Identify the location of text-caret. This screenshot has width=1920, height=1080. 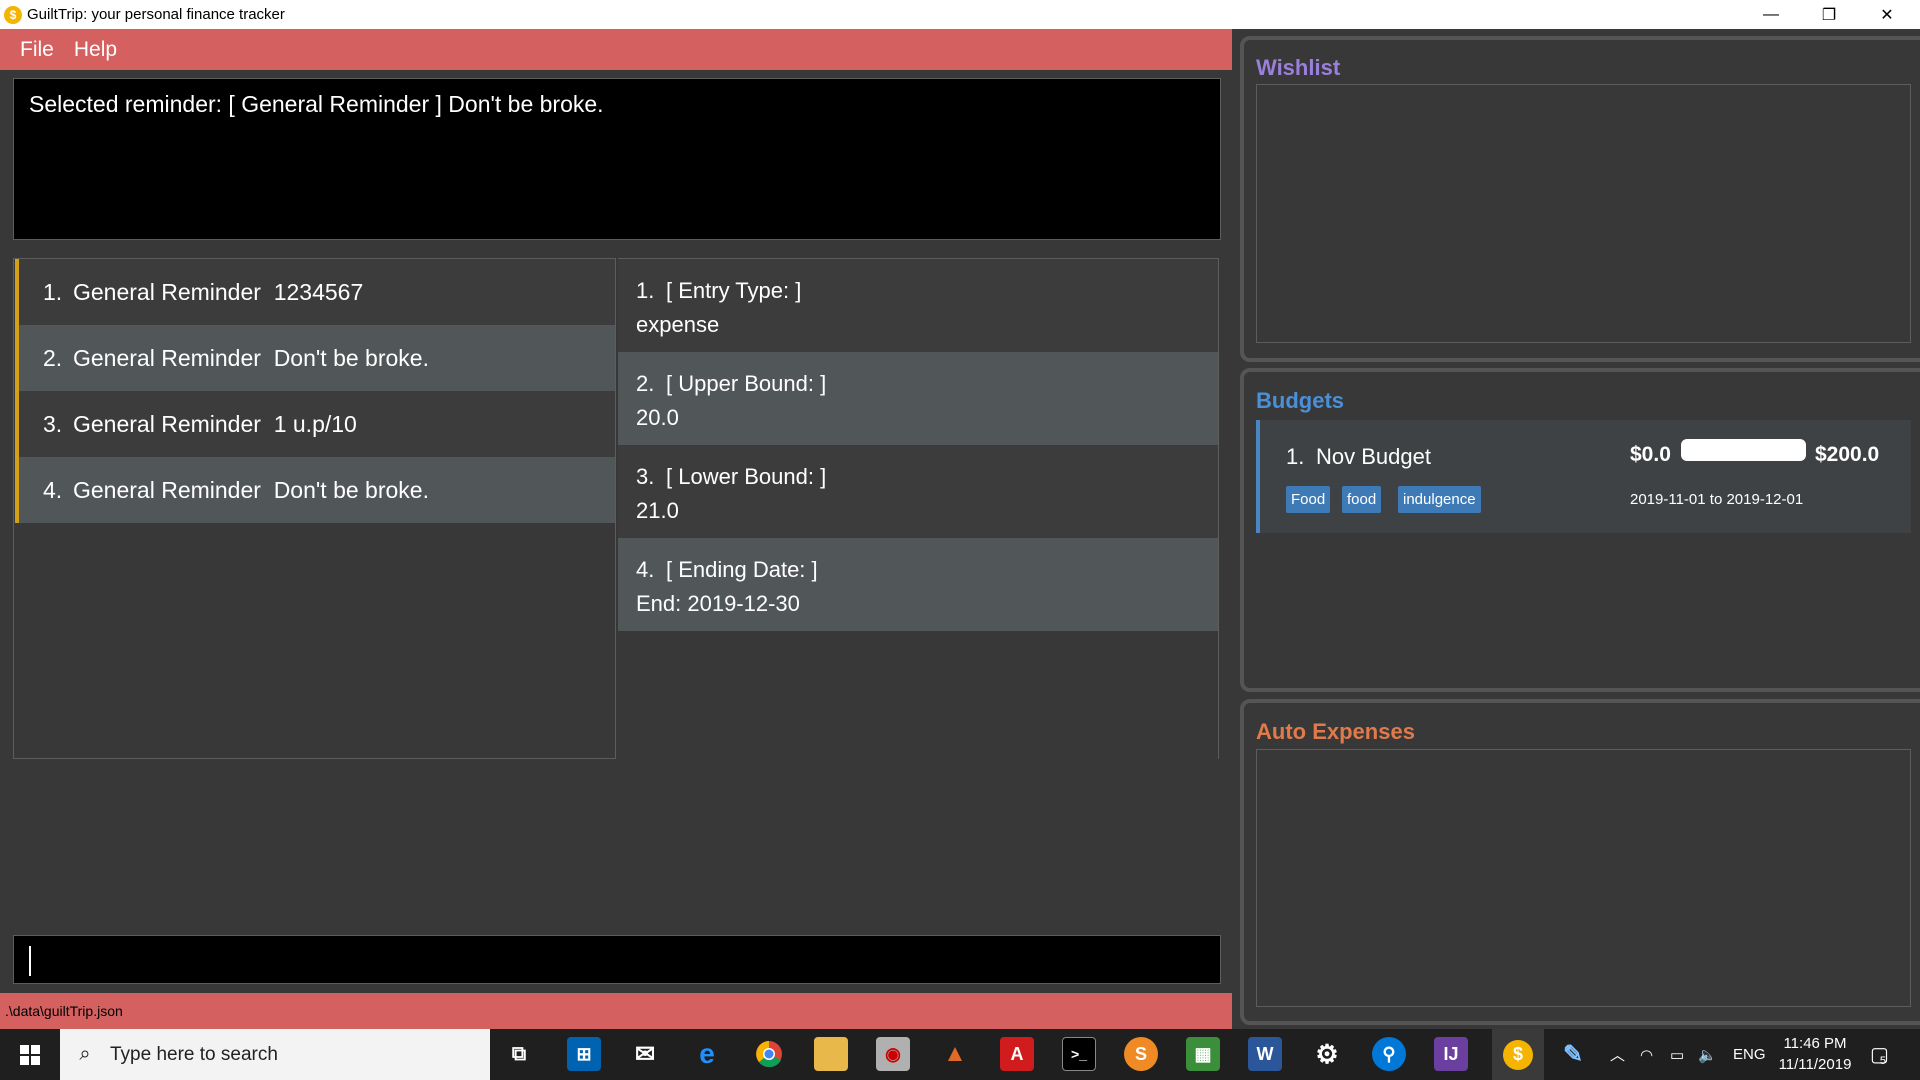
(30, 961).